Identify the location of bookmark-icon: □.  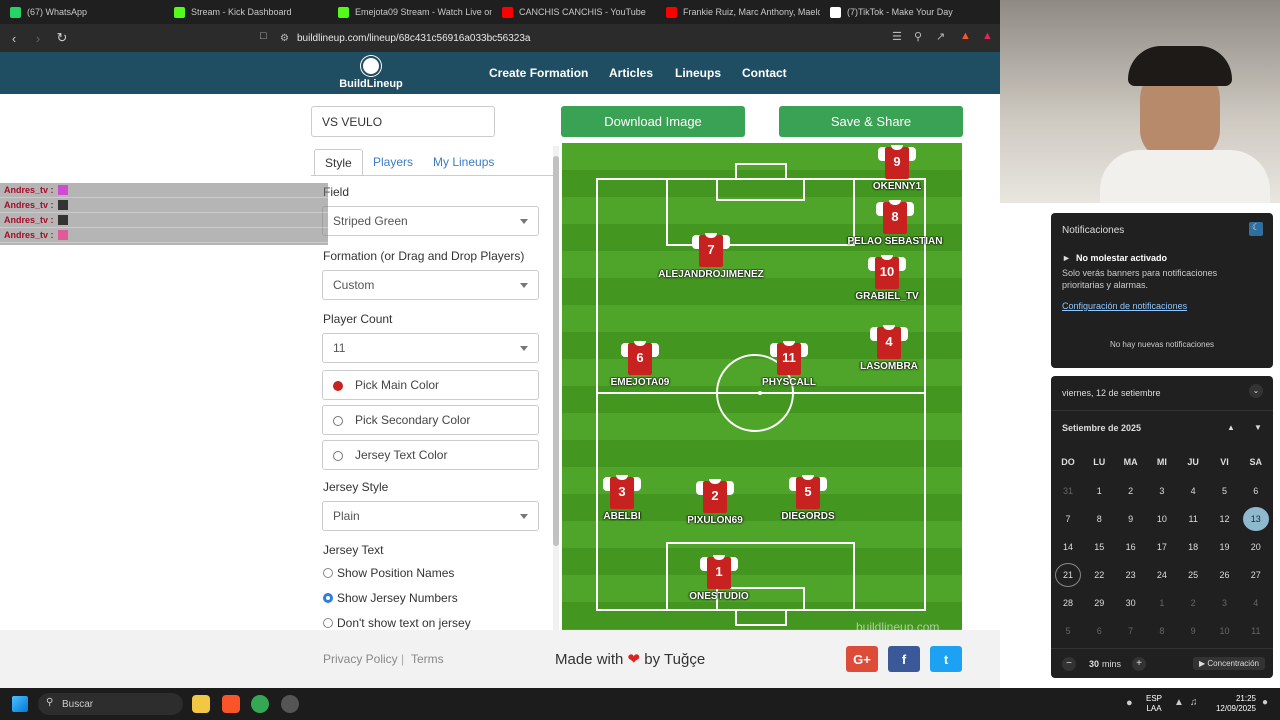
(263, 36).